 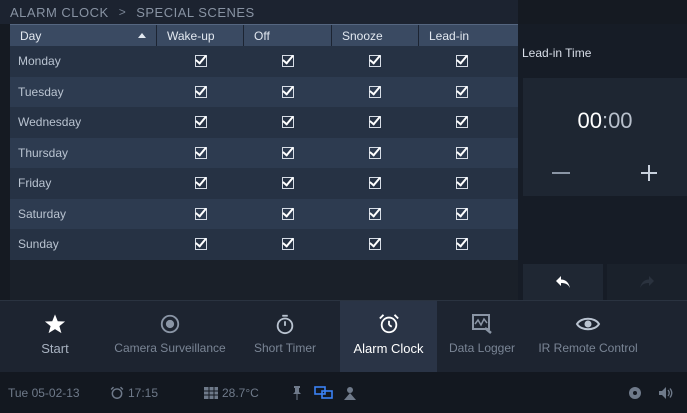 What do you see at coordinates (563, 282) in the screenshot?
I see `back-button` at bounding box center [563, 282].